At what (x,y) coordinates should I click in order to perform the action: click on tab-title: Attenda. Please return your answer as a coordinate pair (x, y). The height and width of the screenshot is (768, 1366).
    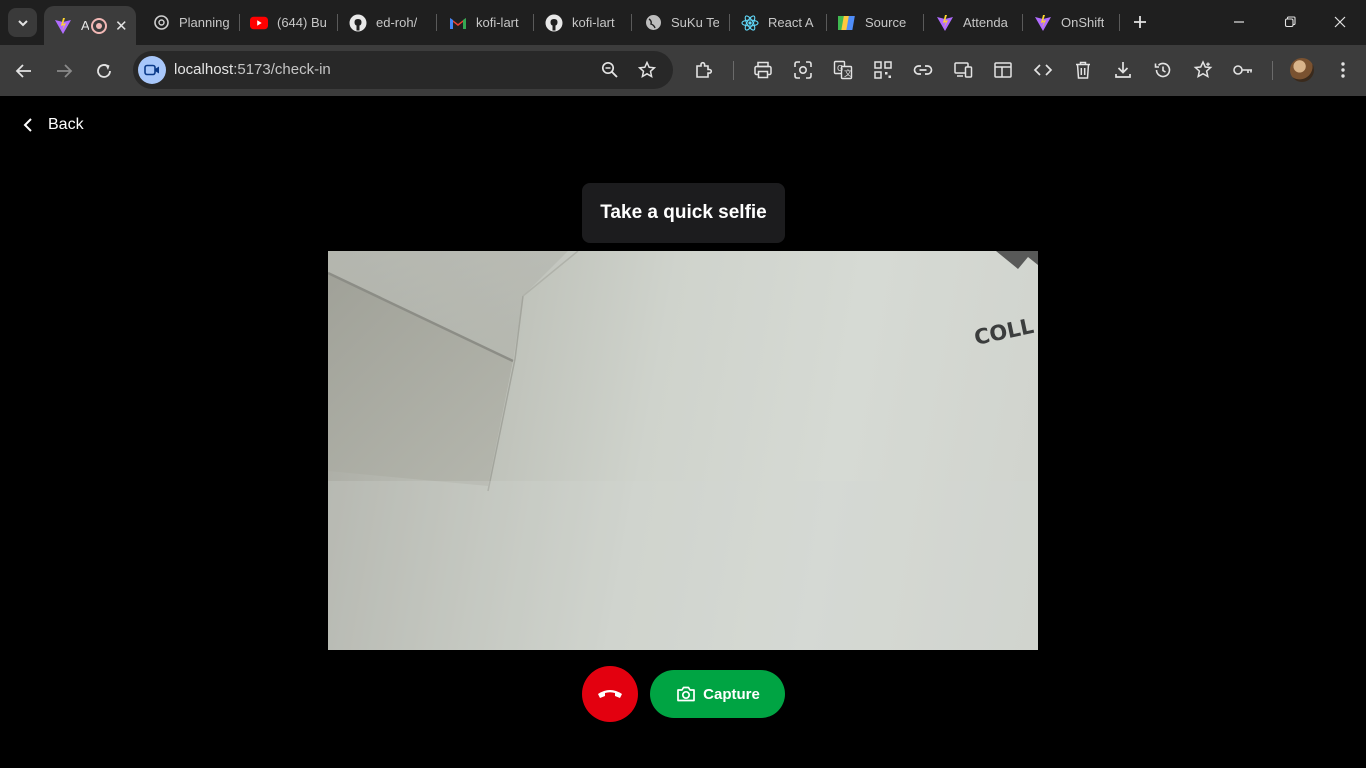
    Looking at the image, I should click on (985, 22).